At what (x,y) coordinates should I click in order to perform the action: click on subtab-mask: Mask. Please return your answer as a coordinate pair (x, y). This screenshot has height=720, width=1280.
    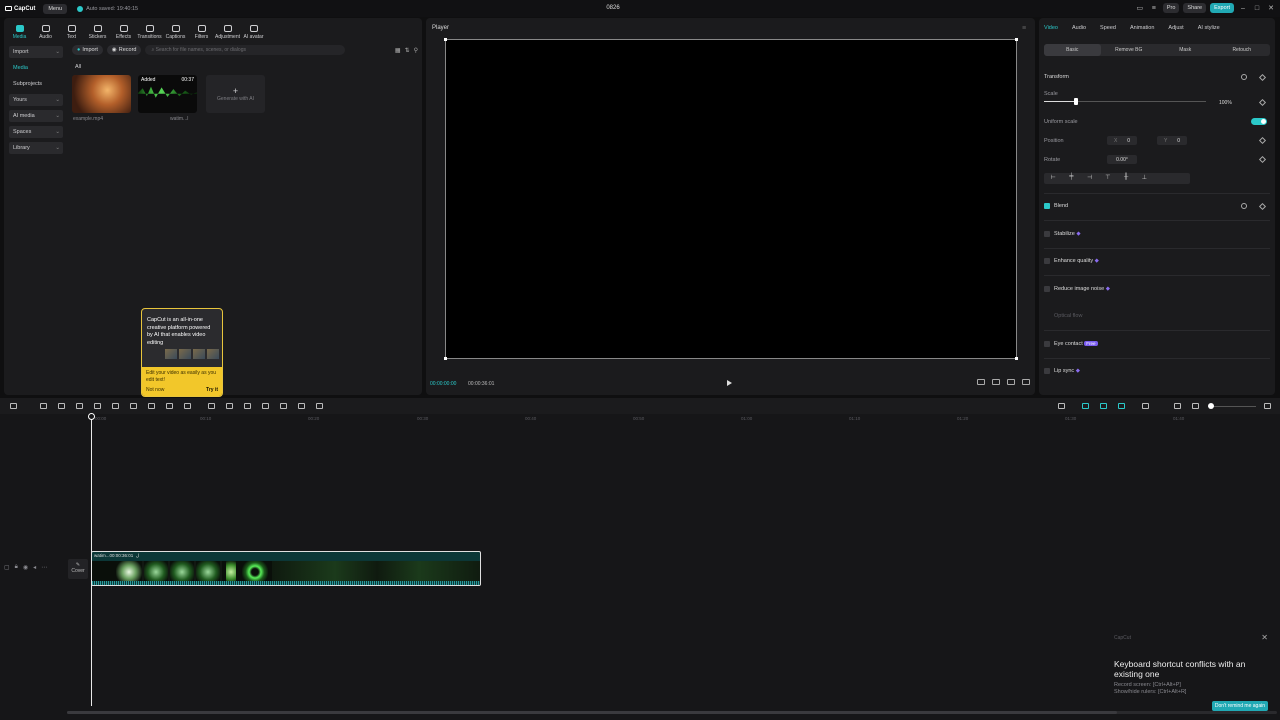
    Looking at the image, I should click on (1185, 50).